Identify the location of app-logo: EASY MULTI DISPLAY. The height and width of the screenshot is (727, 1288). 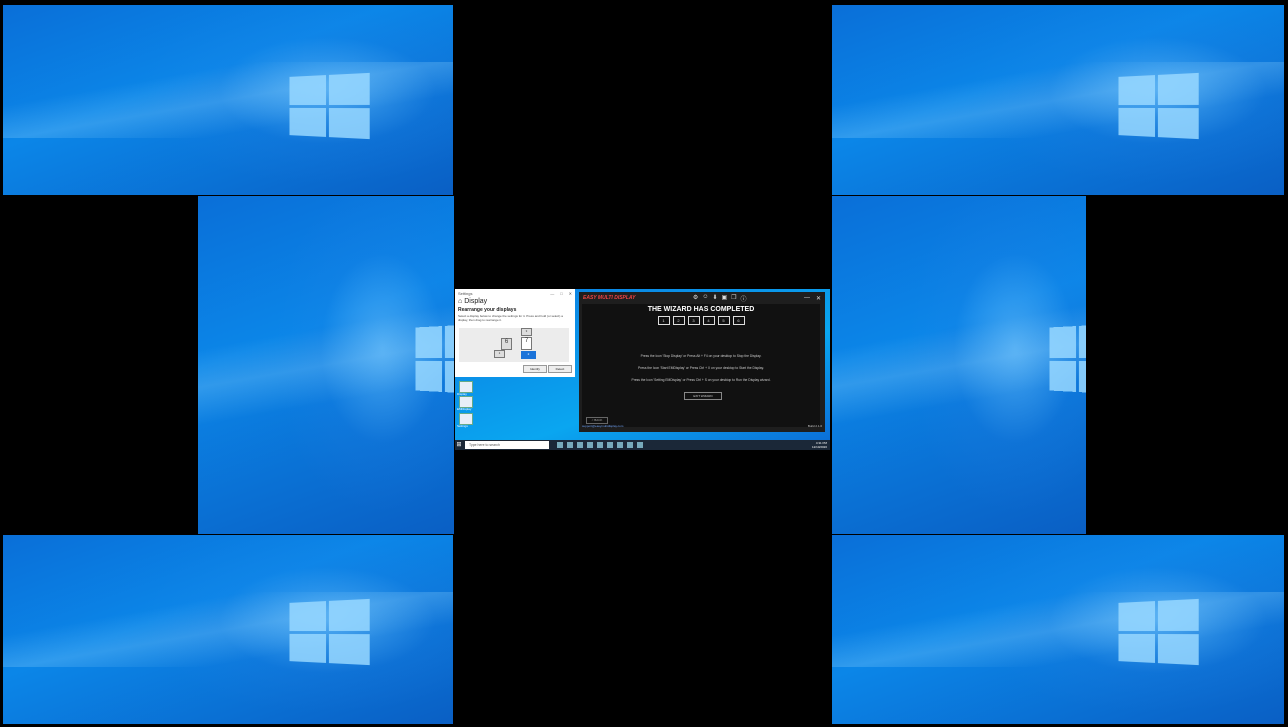
(609, 298).